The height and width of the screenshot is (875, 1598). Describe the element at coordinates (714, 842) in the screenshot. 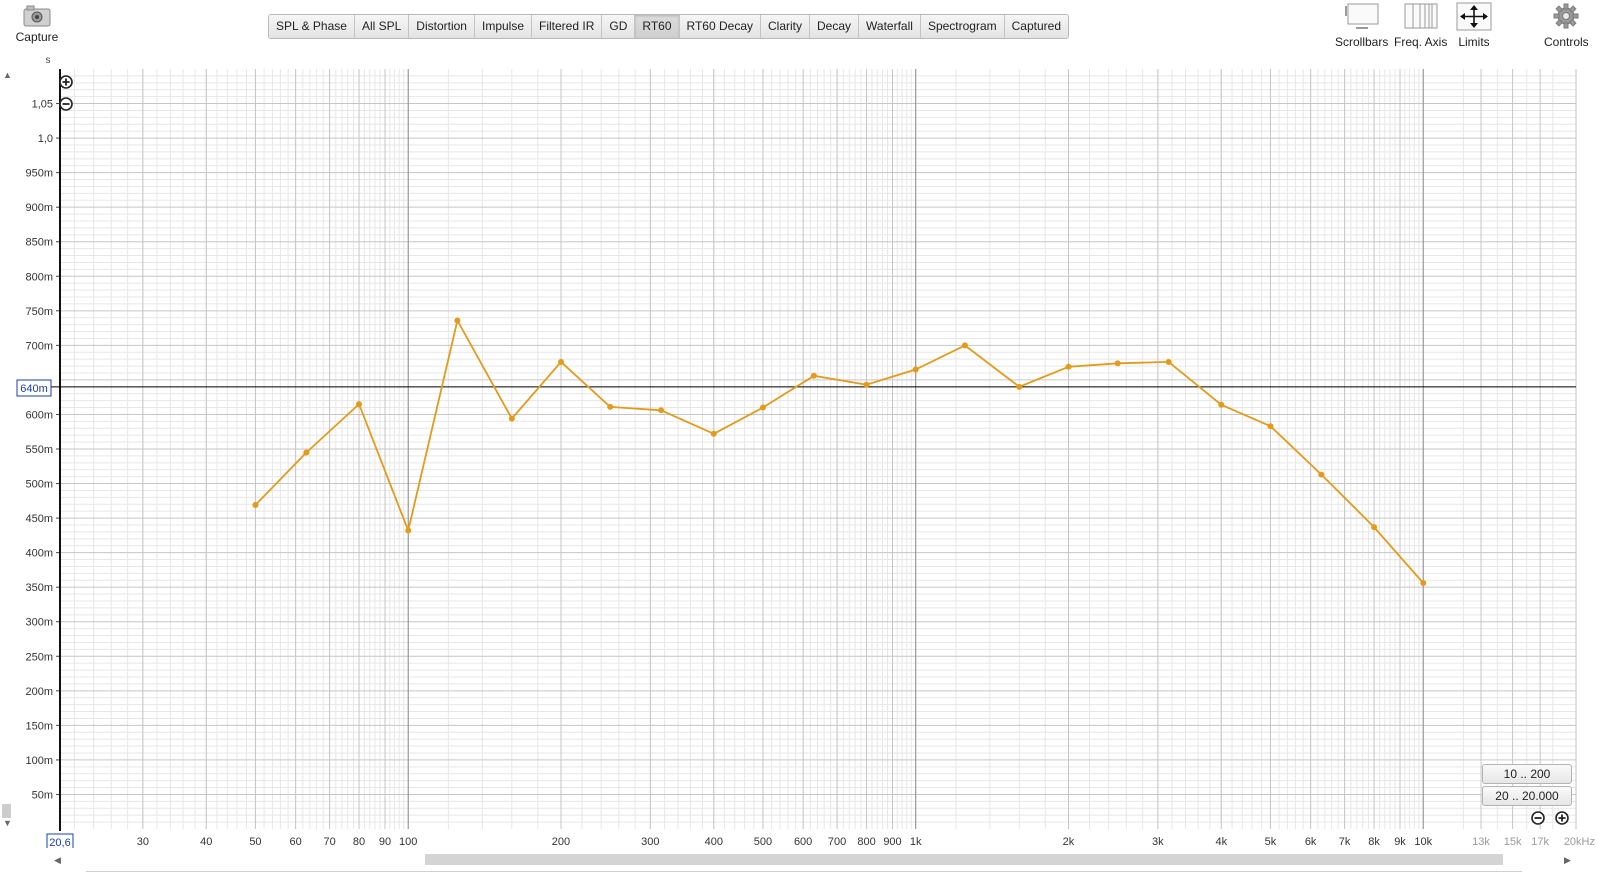

I see `x-tick-label: 400` at that location.